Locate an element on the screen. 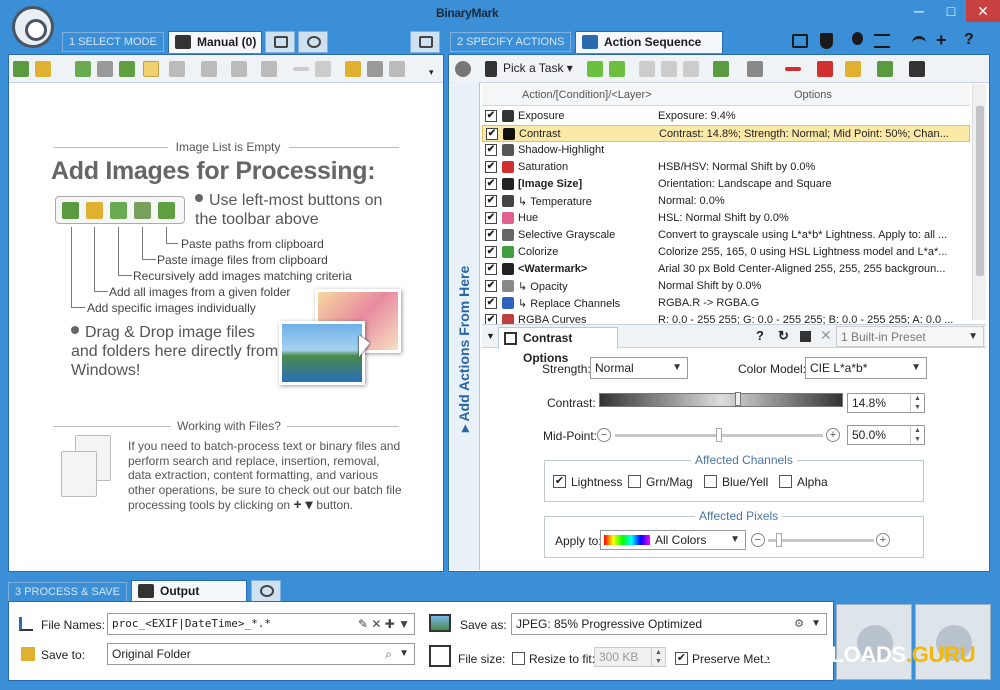  bullet-dot is located at coordinates (75, 330).